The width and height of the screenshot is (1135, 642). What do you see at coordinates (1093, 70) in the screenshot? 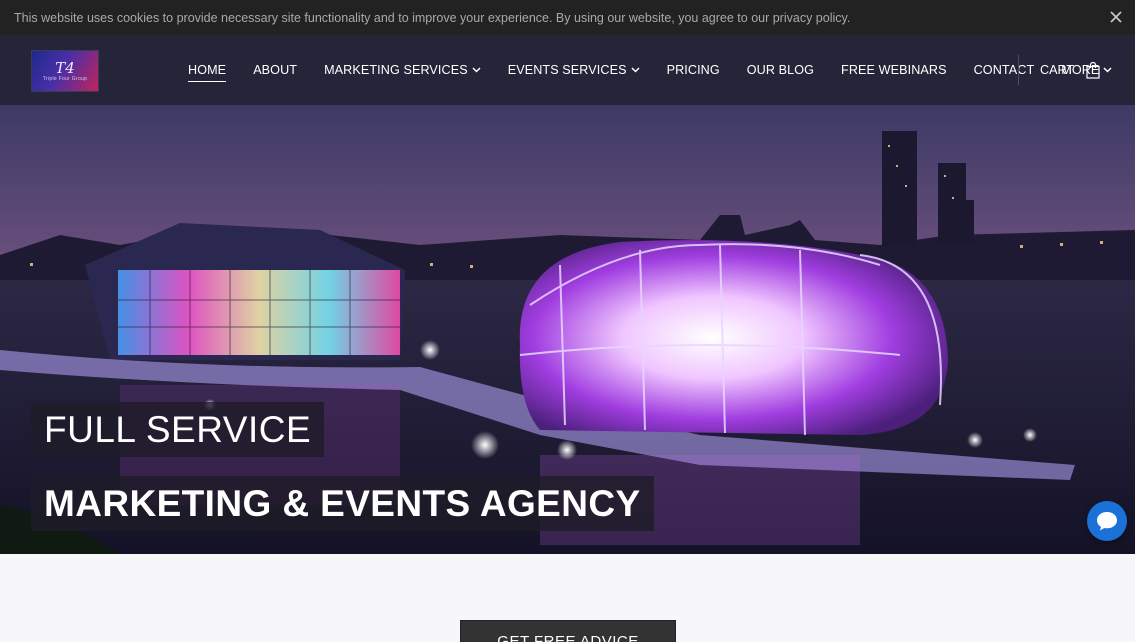
I see `shopping-bag-icon` at bounding box center [1093, 70].